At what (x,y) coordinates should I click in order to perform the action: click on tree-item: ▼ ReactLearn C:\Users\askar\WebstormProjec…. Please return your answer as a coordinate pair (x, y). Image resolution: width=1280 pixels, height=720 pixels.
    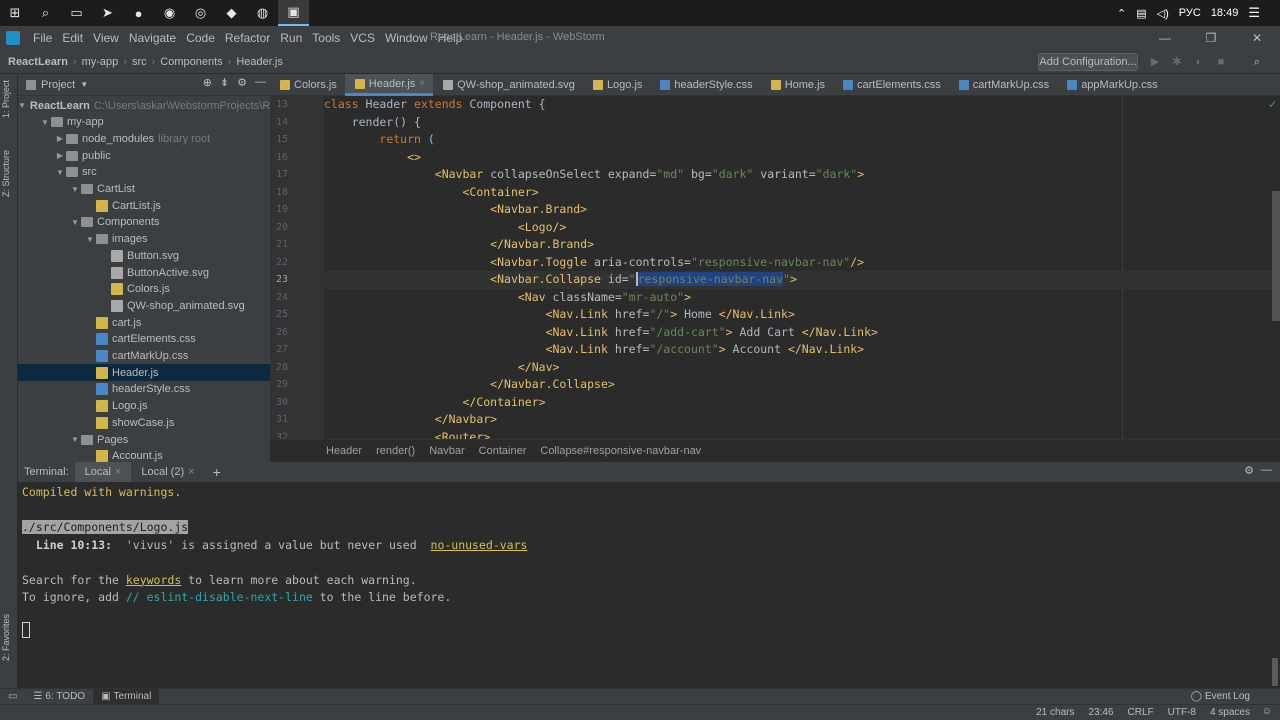
    Looking at the image, I should click on (144, 105).